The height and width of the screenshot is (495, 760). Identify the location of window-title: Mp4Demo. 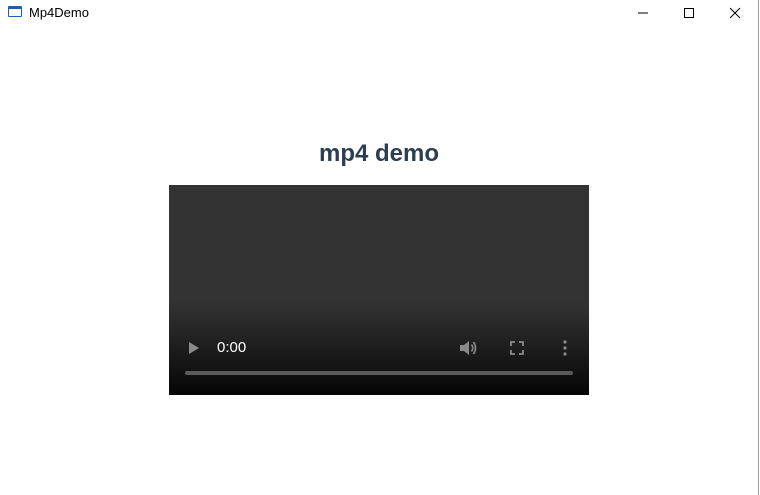
(59, 12).